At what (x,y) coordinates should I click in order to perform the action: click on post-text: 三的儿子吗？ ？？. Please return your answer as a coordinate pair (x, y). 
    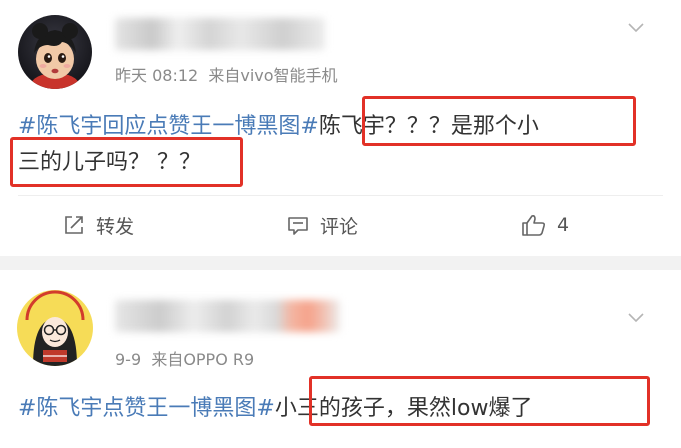
    Looking at the image, I should click on (109, 162).